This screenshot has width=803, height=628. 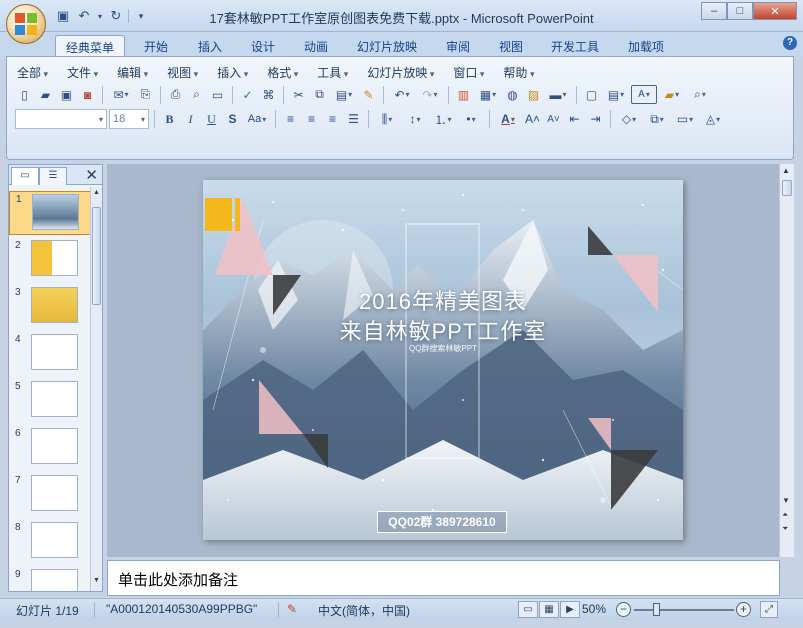 What do you see at coordinates (353, 119) in the screenshot?
I see `justify-icon: ☰` at bounding box center [353, 119].